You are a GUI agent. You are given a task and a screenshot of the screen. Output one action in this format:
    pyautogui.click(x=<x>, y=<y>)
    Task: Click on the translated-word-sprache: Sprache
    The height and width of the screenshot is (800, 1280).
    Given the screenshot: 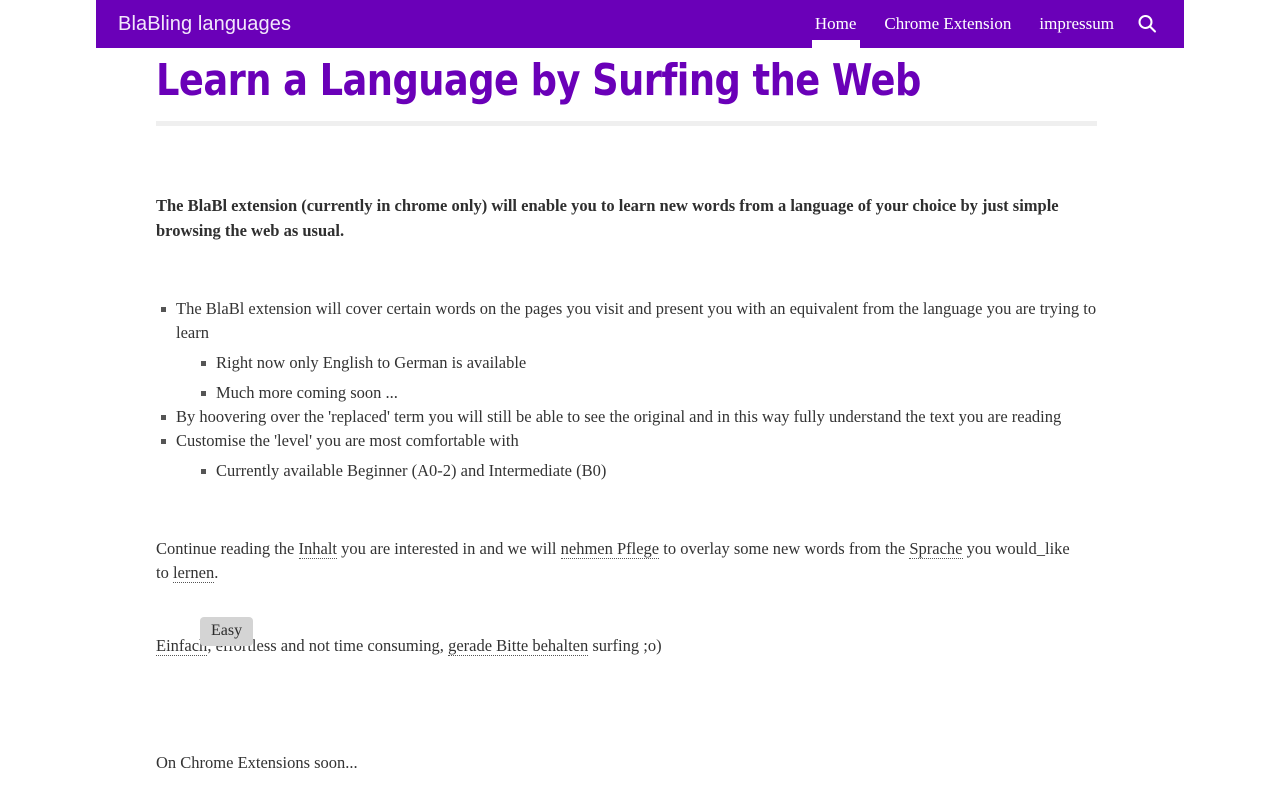 What is the action you would take?
    pyautogui.click(x=936, y=548)
    